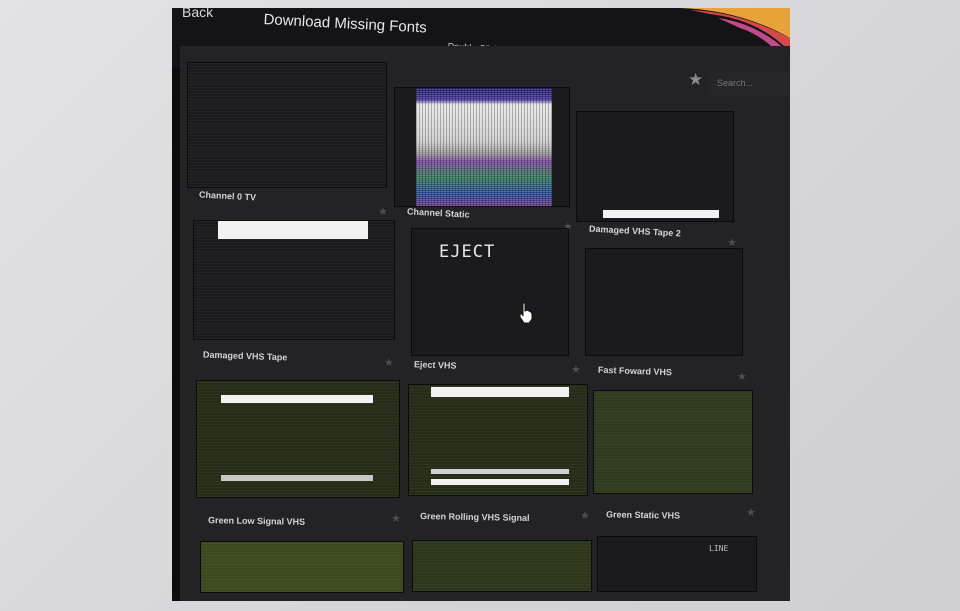  What do you see at coordinates (435, 365) in the screenshot?
I see `preset-label: Eject VHS` at bounding box center [435, 365].